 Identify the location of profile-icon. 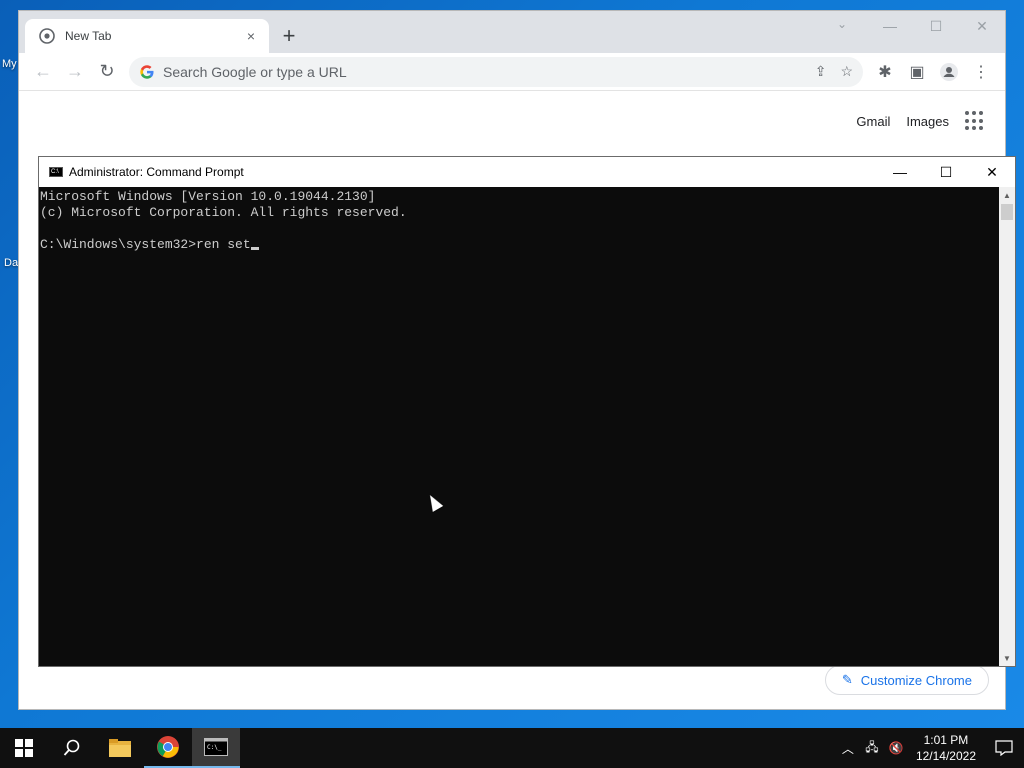
(949, 72).